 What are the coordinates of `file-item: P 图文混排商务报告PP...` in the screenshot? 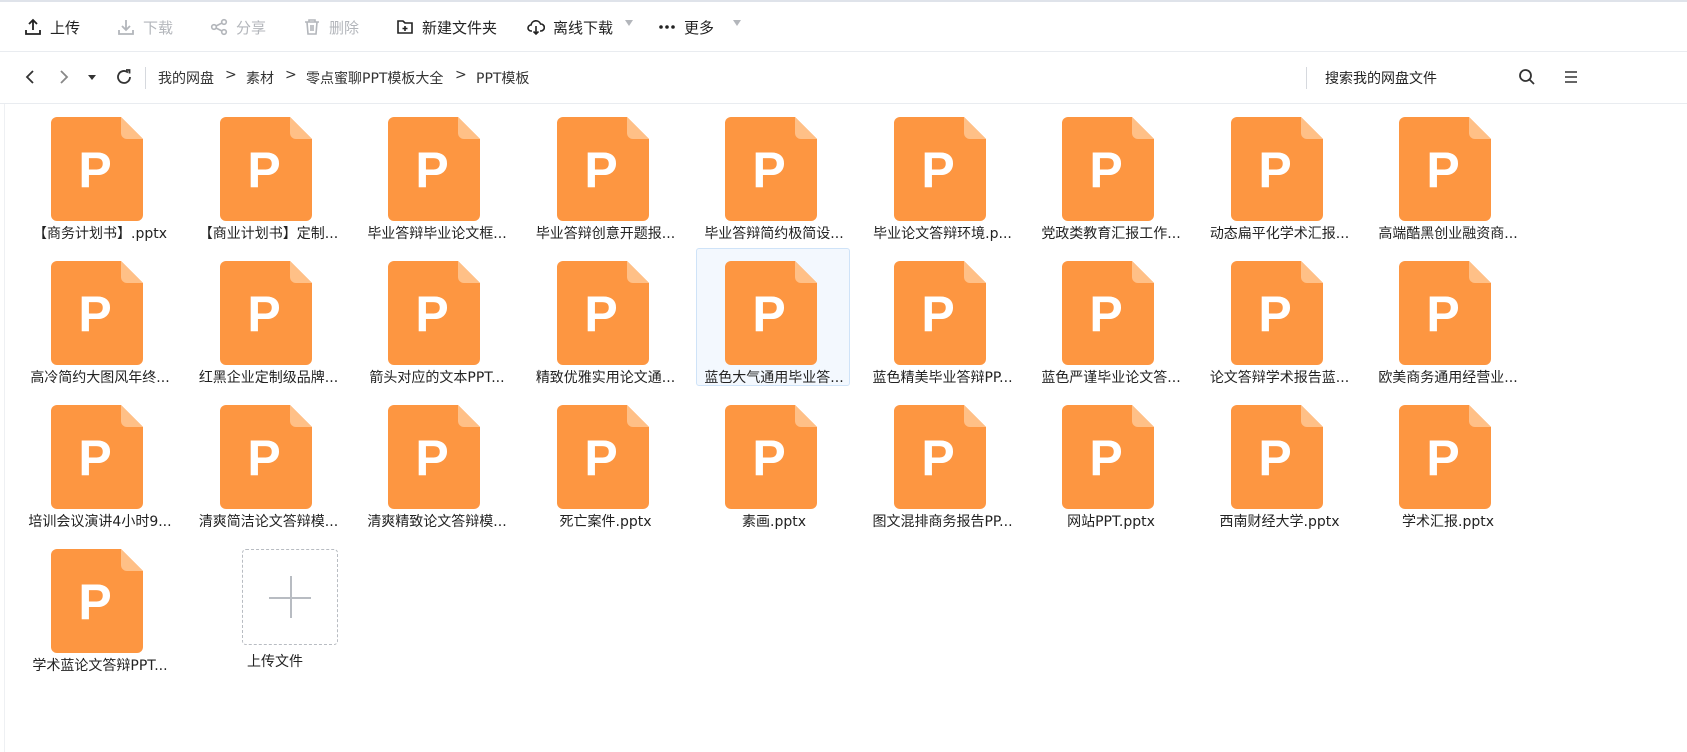 It's located at (942, 461).